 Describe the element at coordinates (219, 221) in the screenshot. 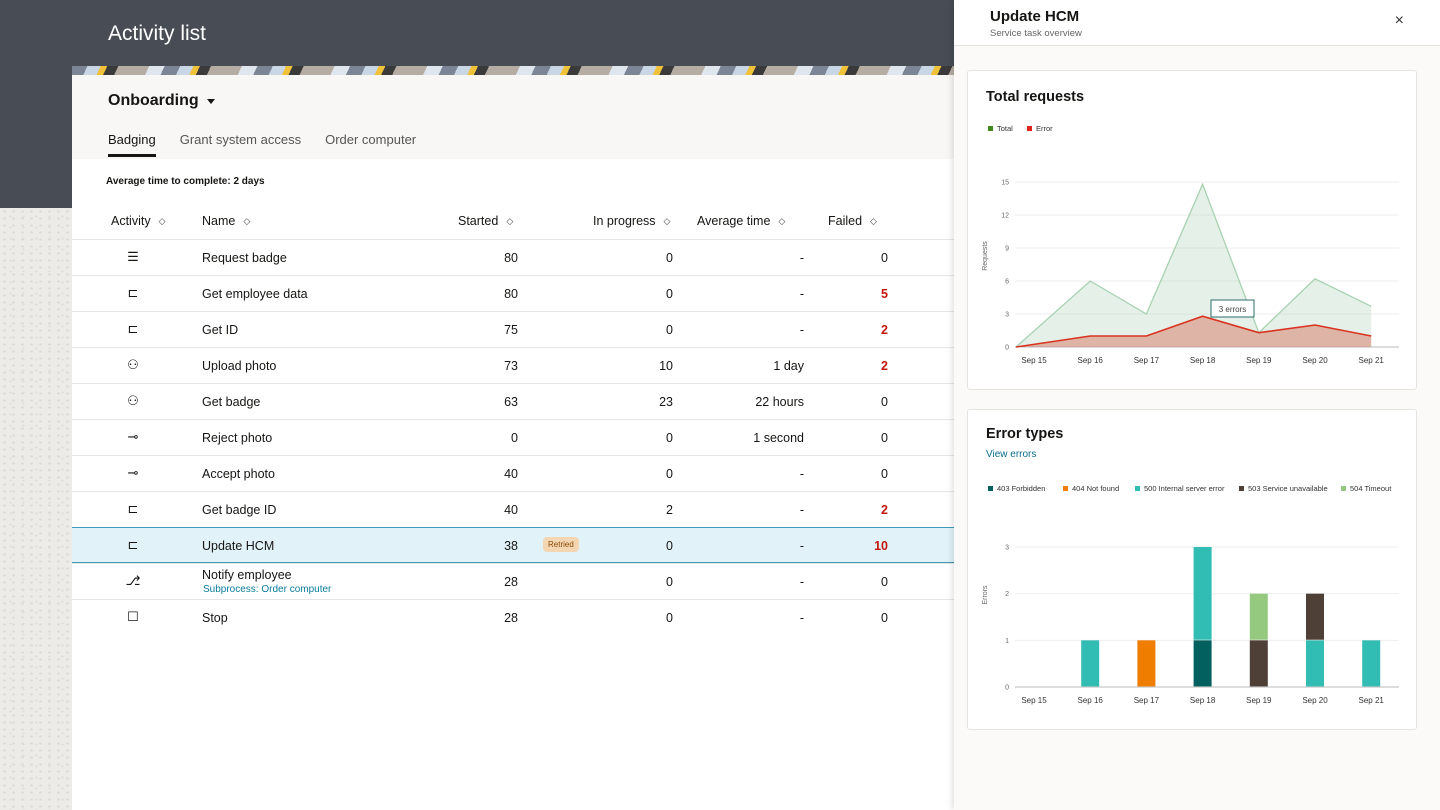

I see `column-label: Name` at that location.